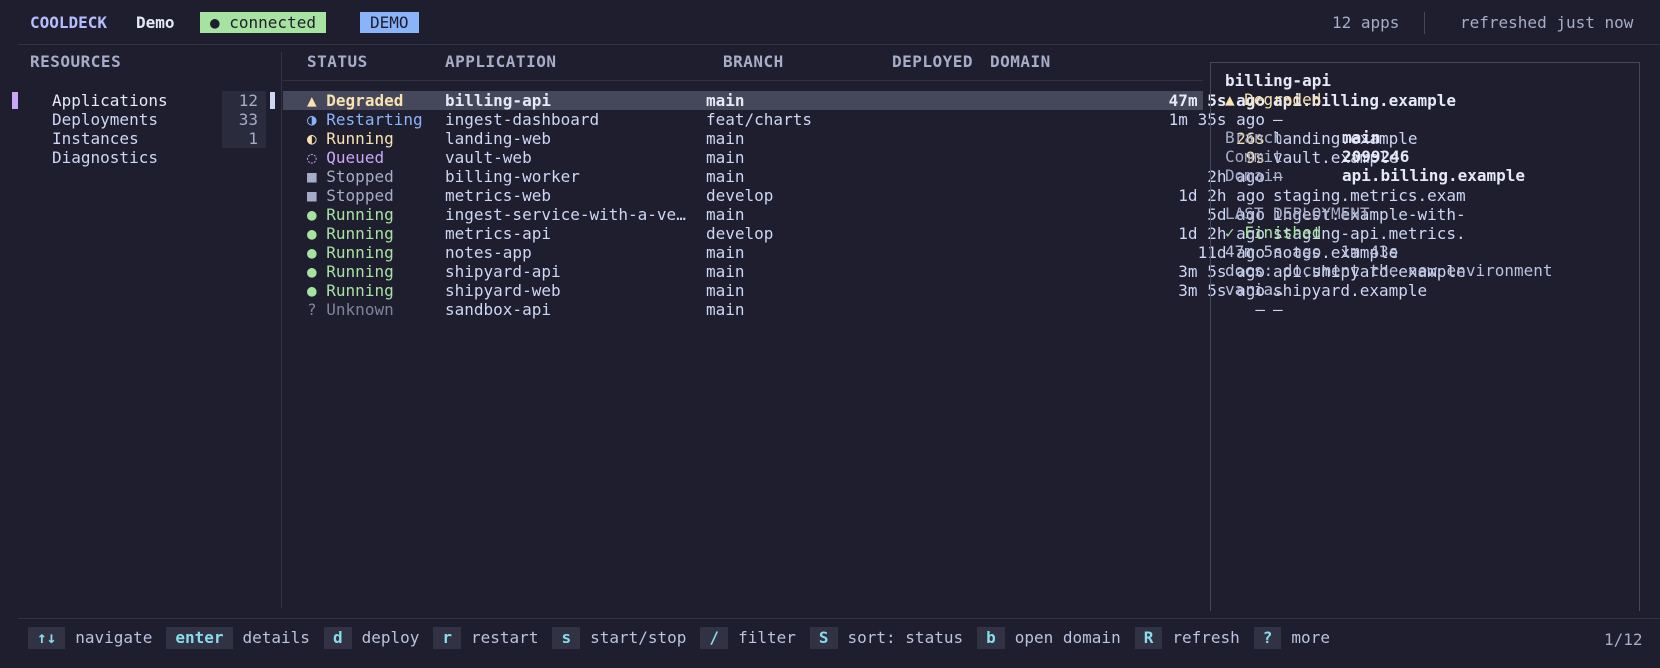 The height and width of the screenshot is (668, 1660). Describe the element at coordinates (389, 22) in the screenshot. I see `mode-badge: DEMO` at that location.